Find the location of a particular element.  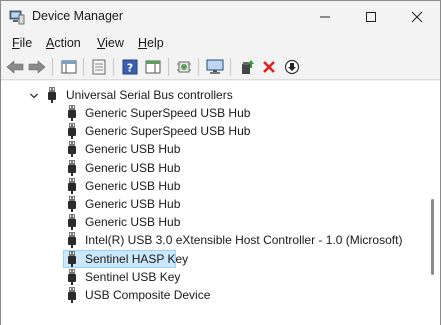

action-pane-button is located at coordinates (153, 67).